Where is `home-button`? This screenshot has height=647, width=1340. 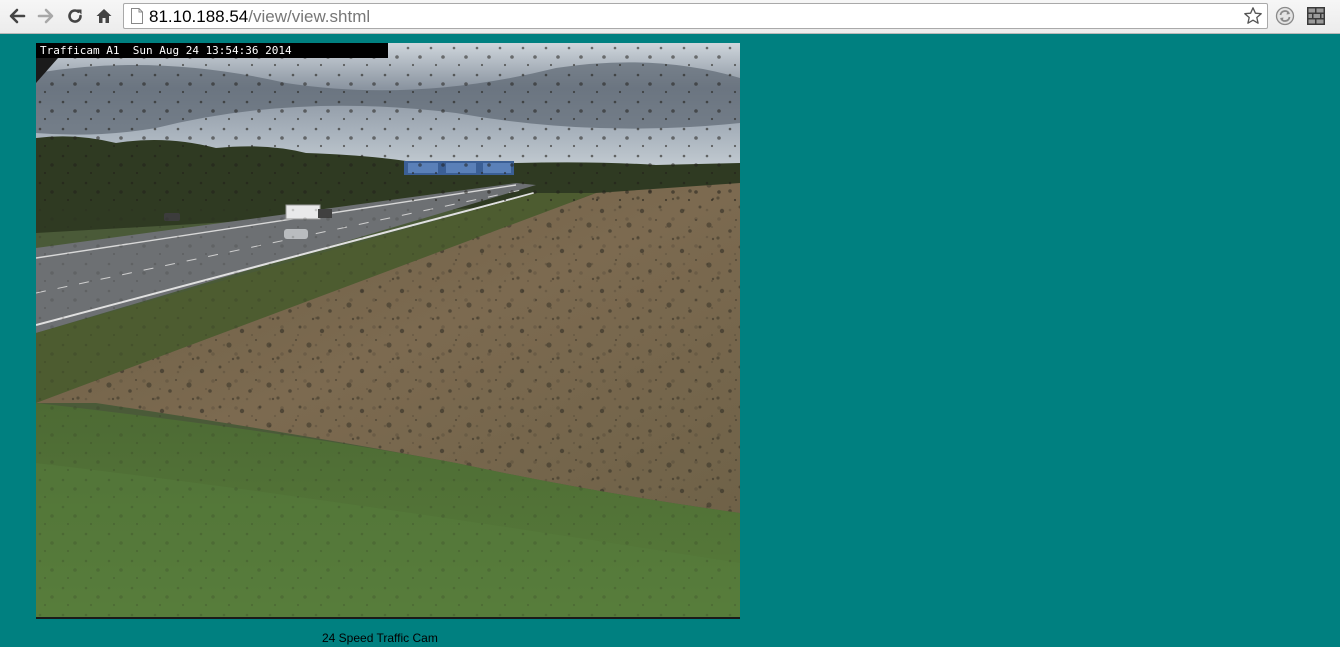
home-button is located at coordinates (104, 16).